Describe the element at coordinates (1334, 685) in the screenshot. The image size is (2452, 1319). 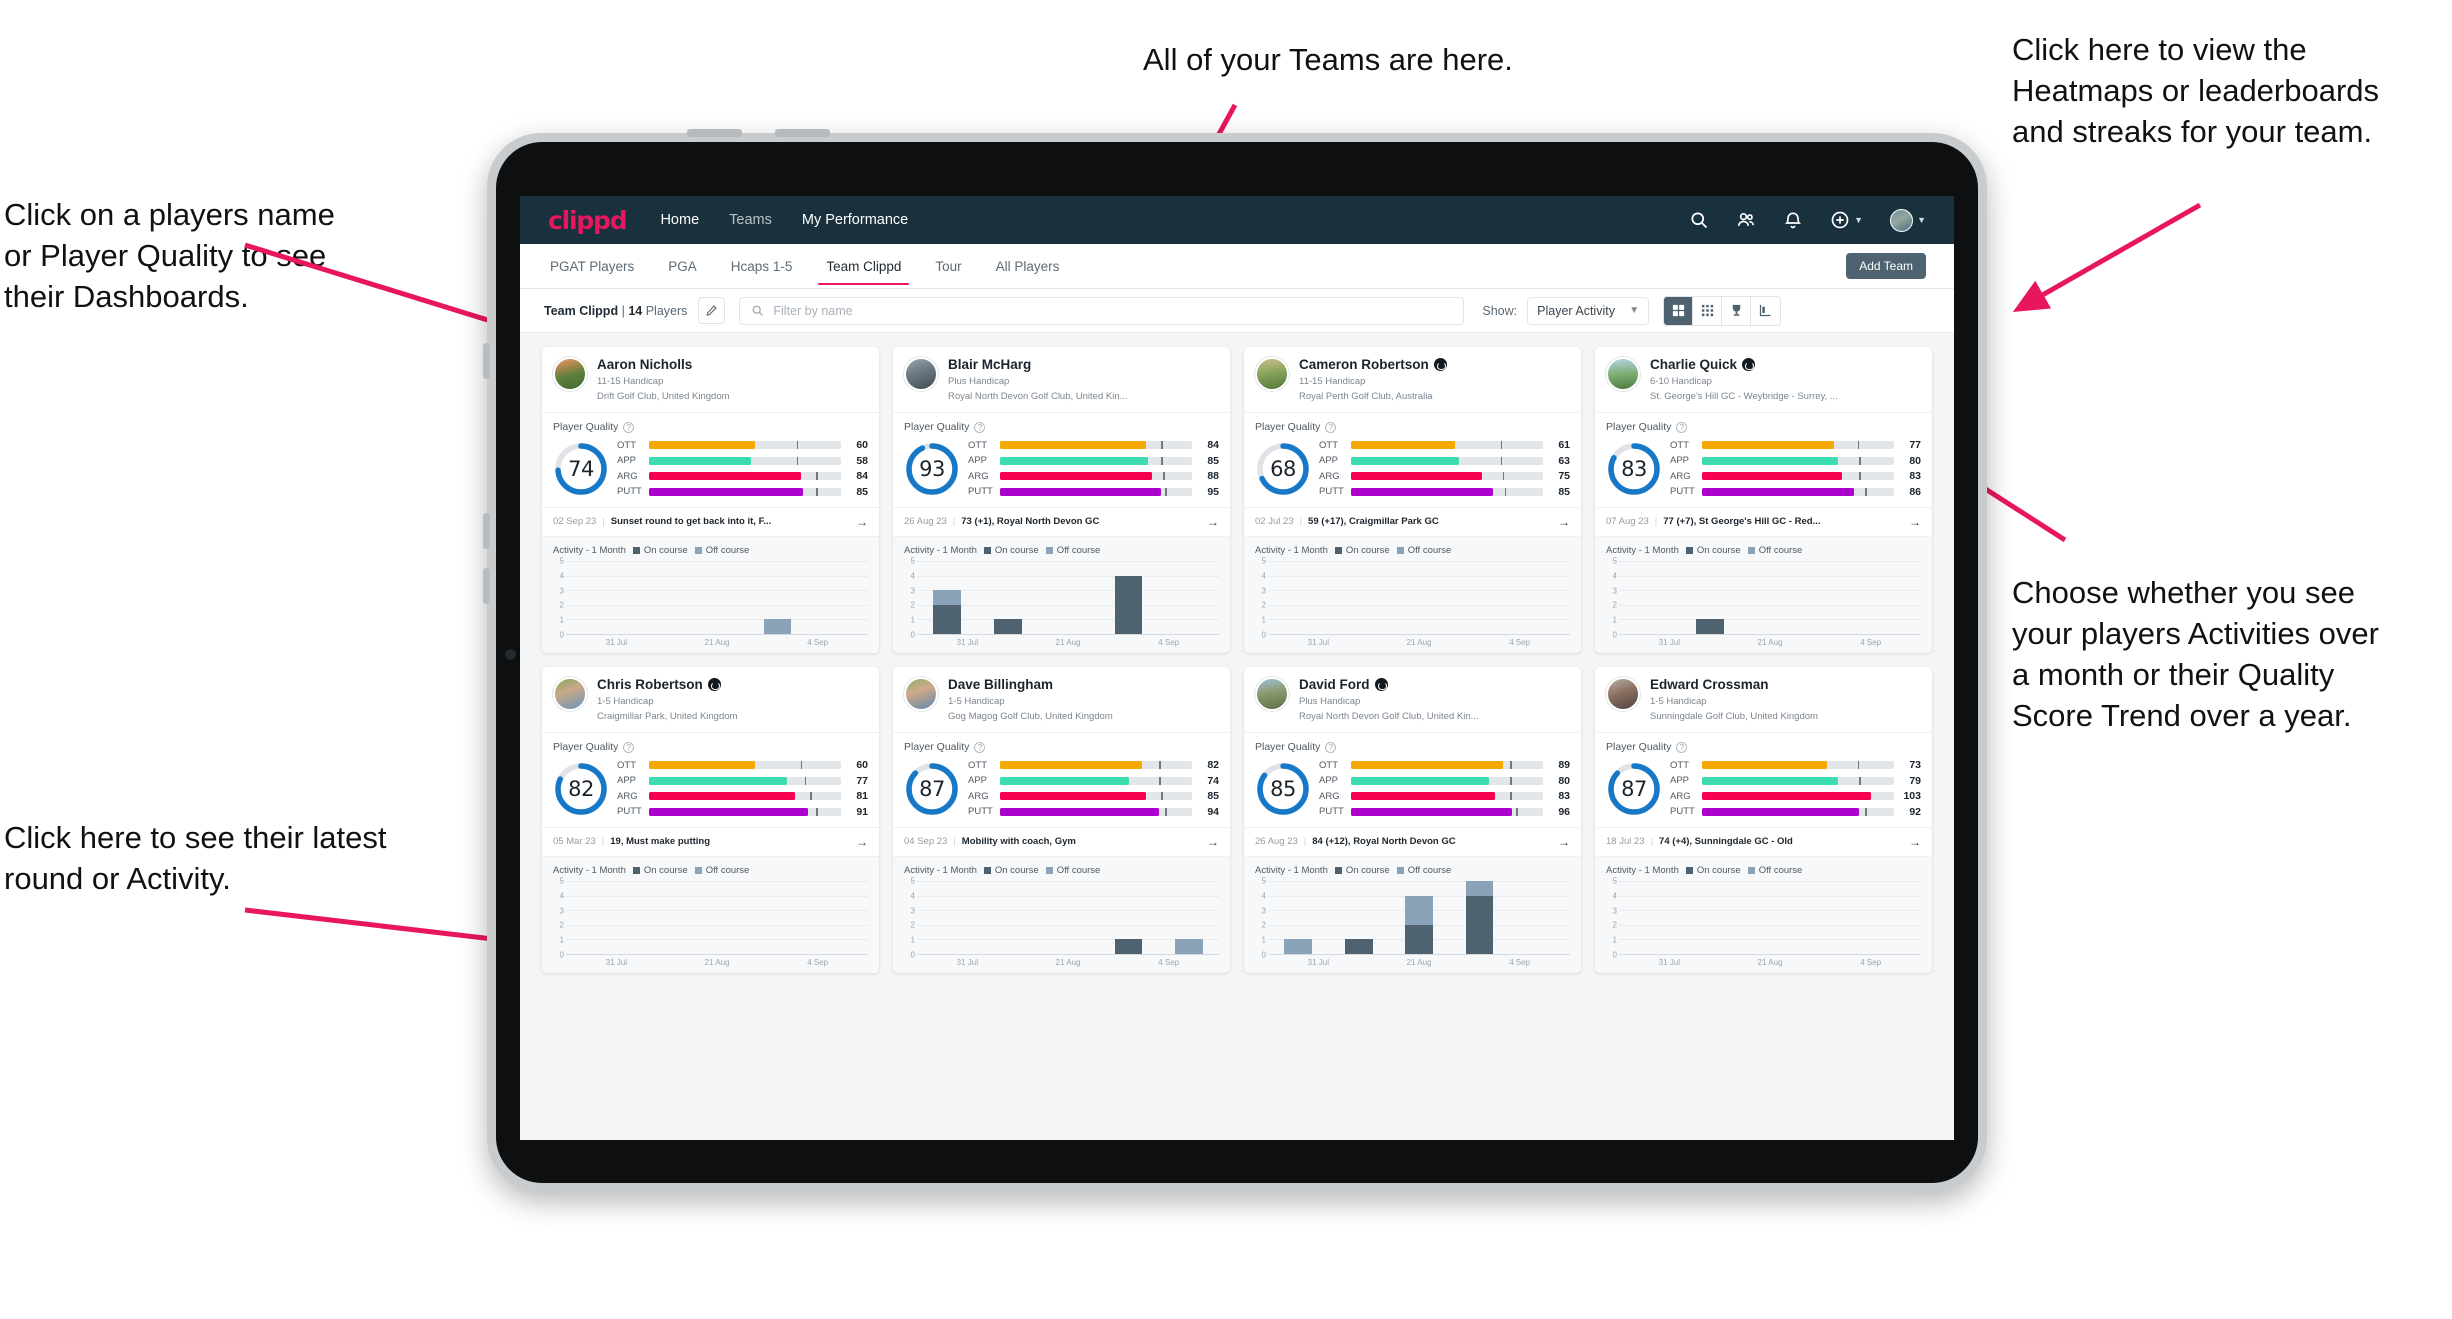
I see `player-name: David Ford` at that location.